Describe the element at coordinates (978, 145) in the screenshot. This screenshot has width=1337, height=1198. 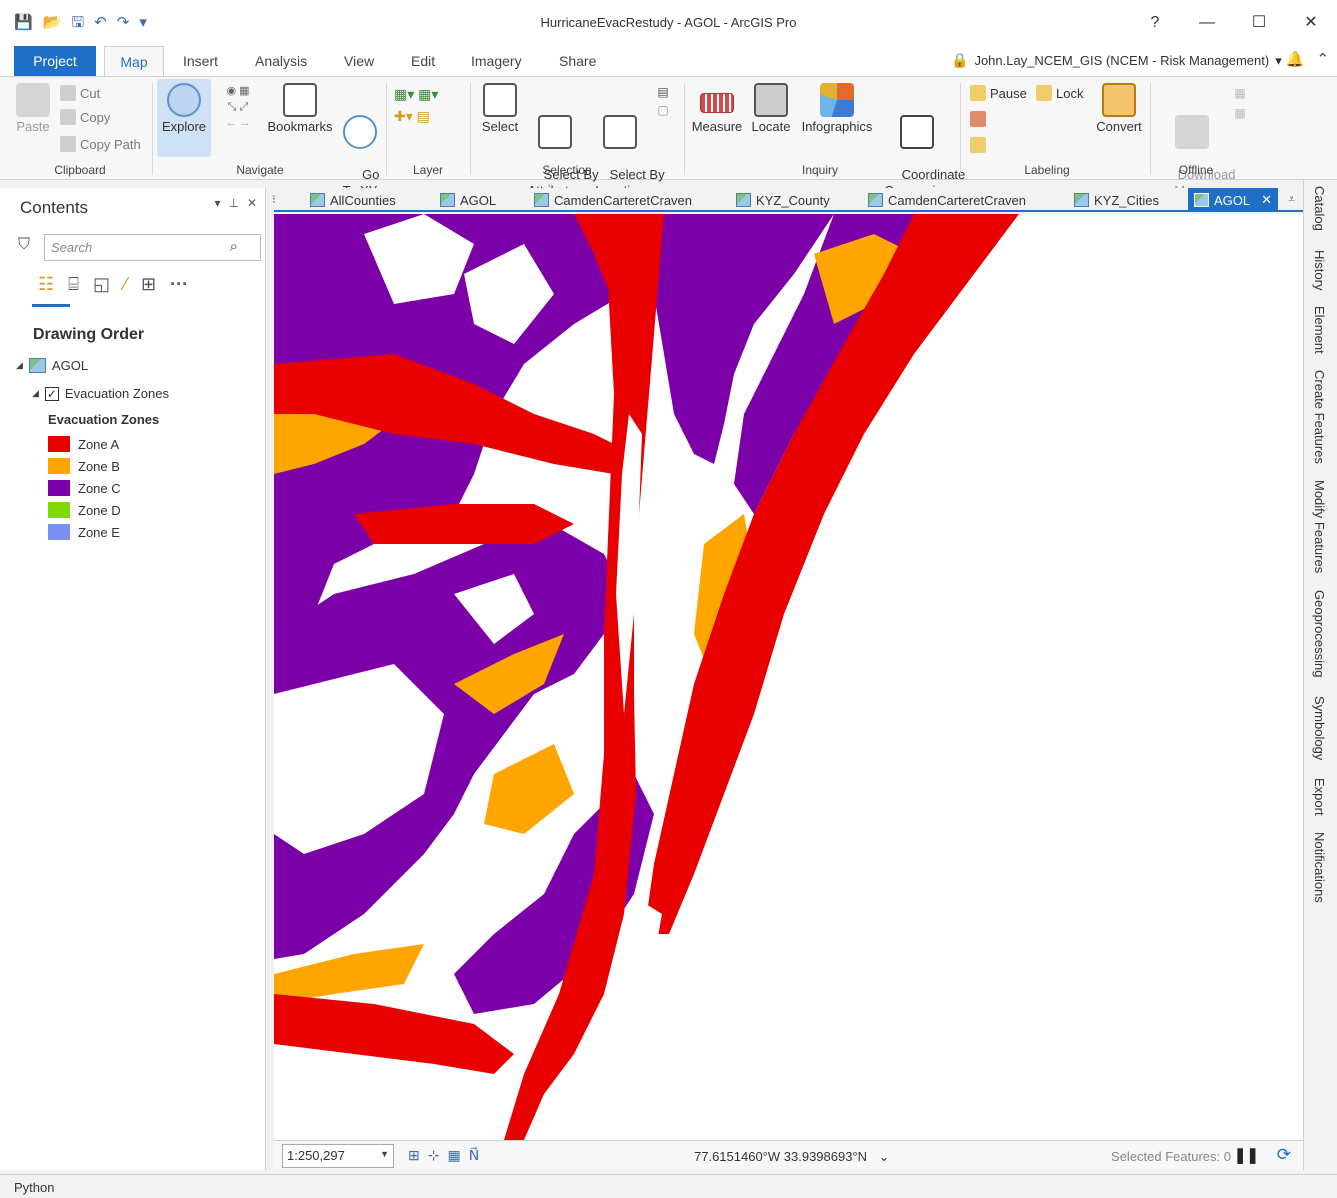
I see `label-priority-button` at that location.